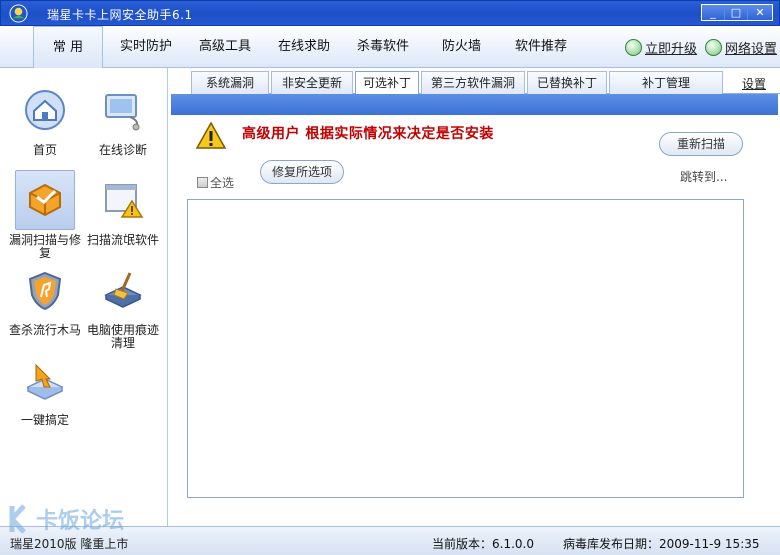 This screenshot has height=555, width=780. Describe the element at coordinates (302, 172) in the screenshot. I see `fix-selected-button: 修复所选项` at that location.